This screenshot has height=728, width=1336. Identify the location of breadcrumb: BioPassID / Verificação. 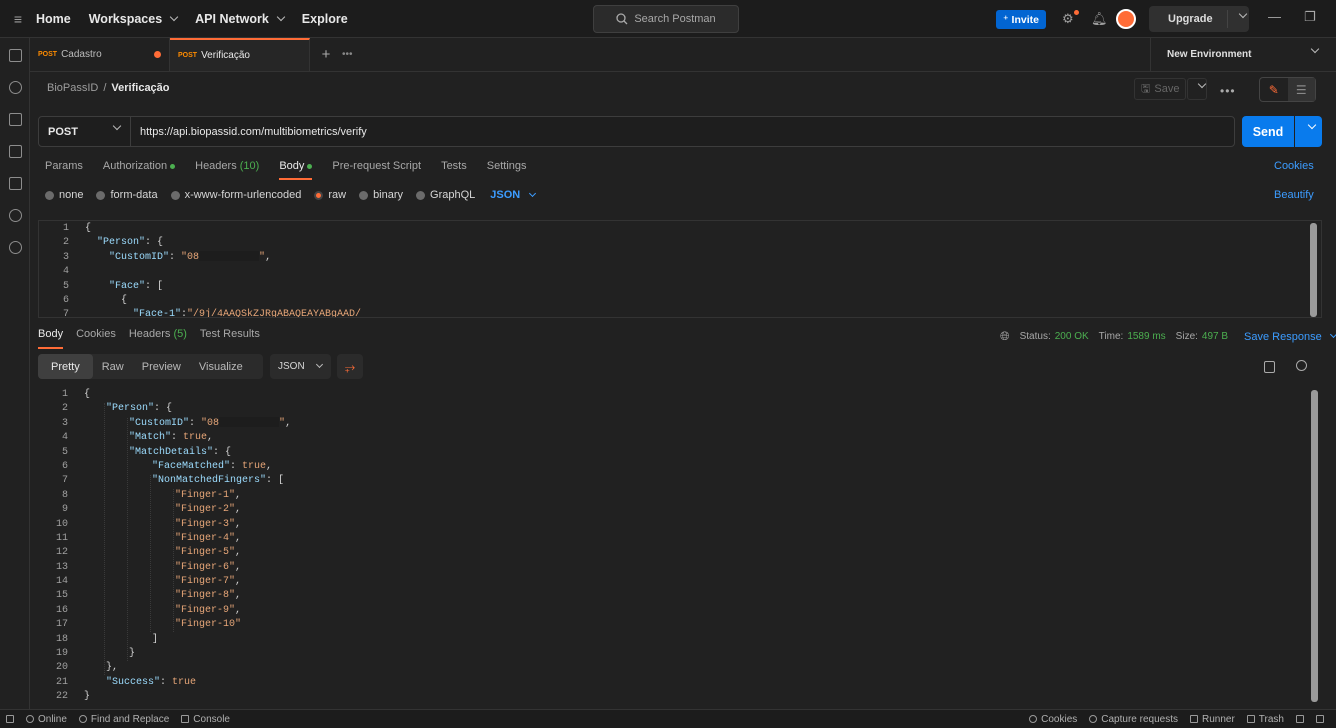
(108, 88).